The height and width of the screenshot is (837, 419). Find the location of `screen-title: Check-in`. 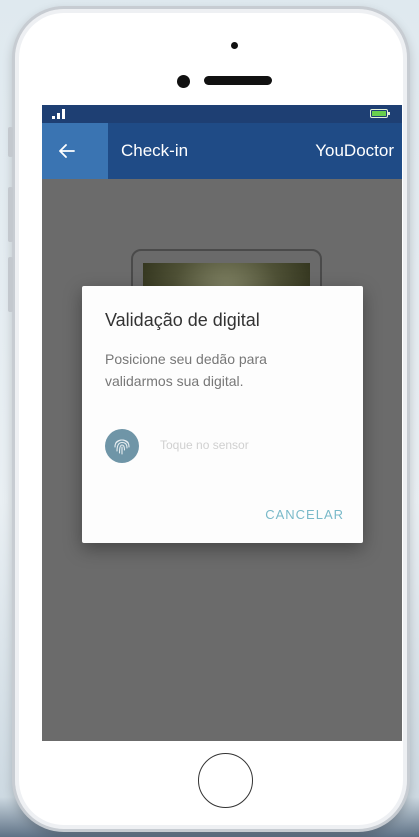

screen-title: Check-in is located at coordinates (155, 150).